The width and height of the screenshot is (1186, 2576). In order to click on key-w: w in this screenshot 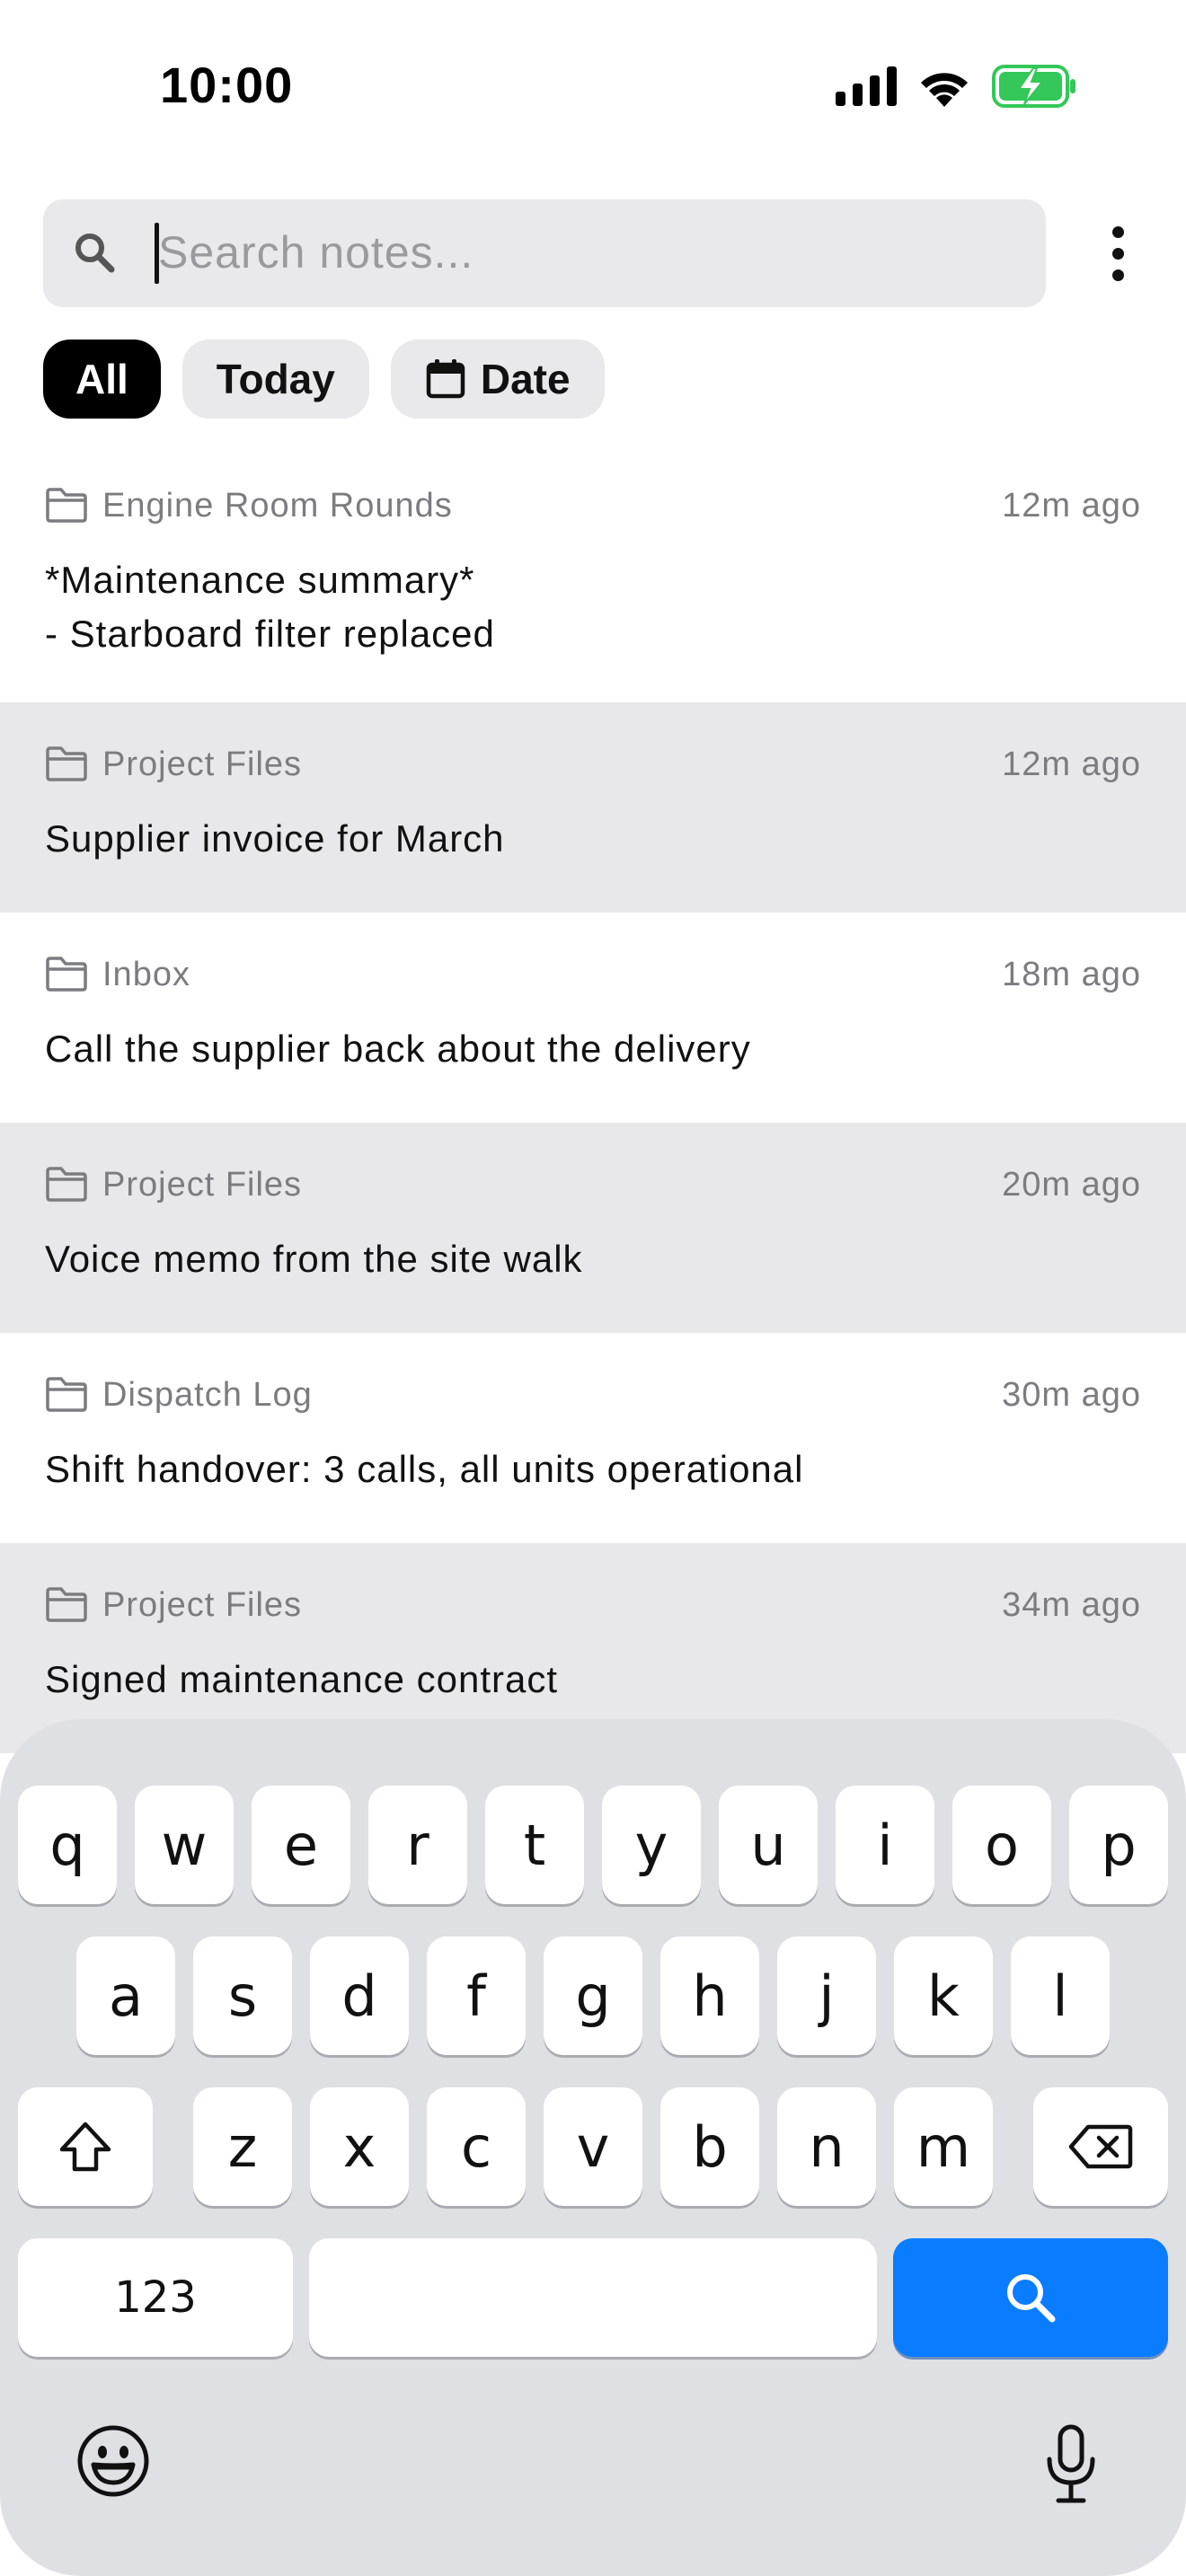, I will do `click(184, 1845)`.